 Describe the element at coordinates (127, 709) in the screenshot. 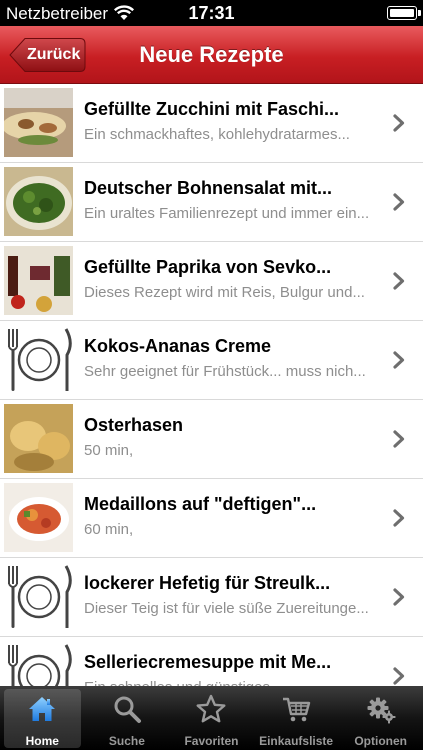

I see `search-icon` at that location.